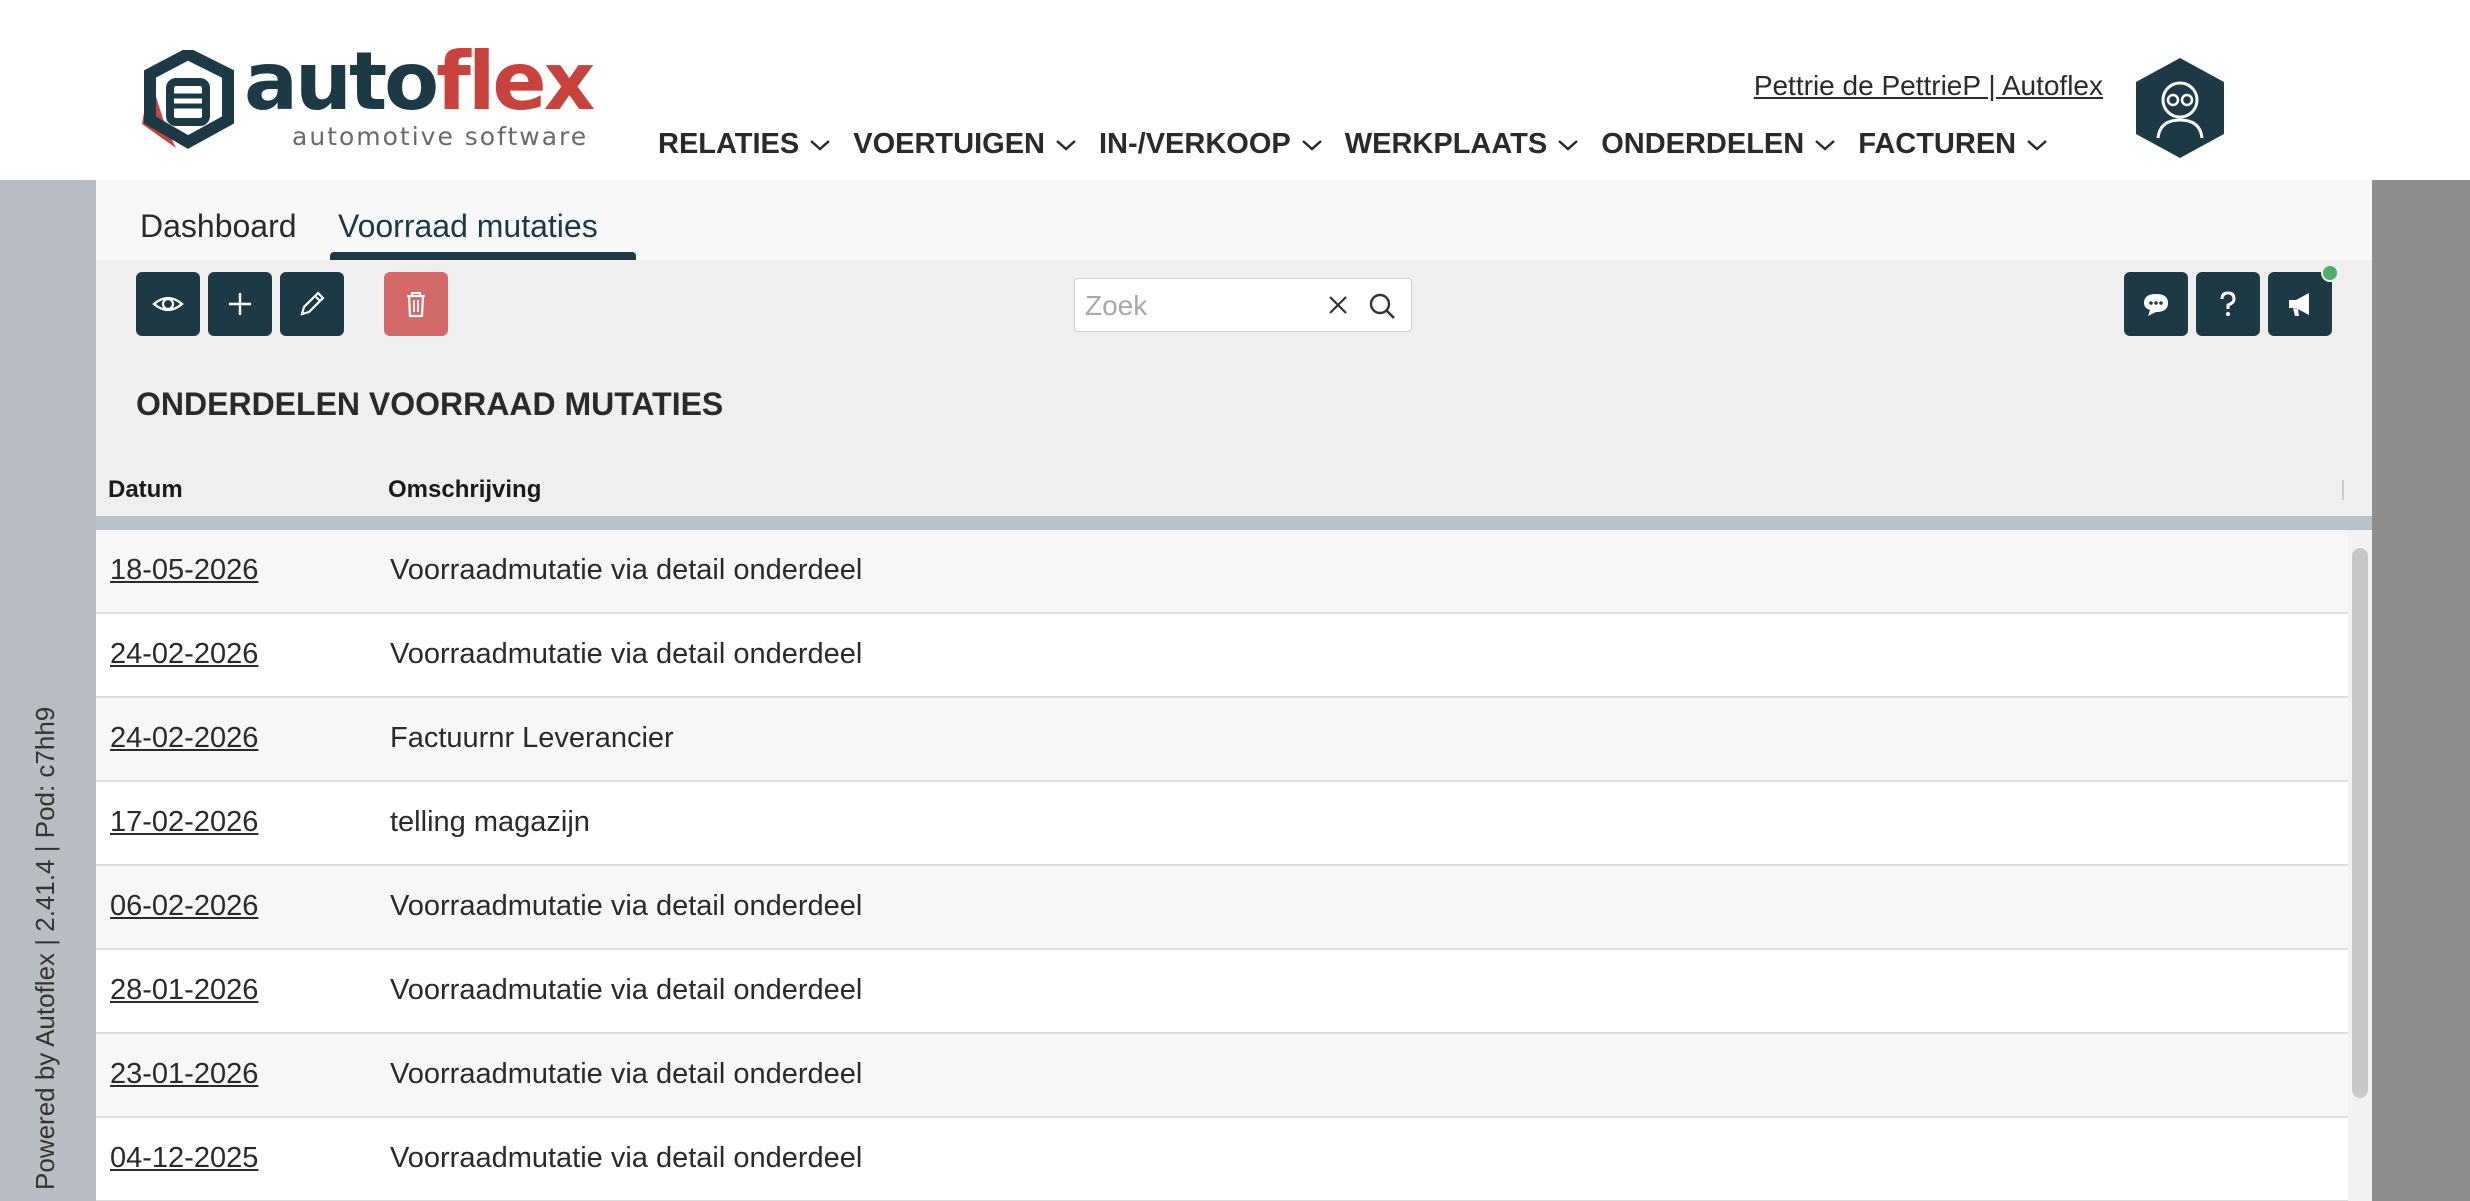  I want to click on nav-facturen: FACTUREN, so click(1953, 144).